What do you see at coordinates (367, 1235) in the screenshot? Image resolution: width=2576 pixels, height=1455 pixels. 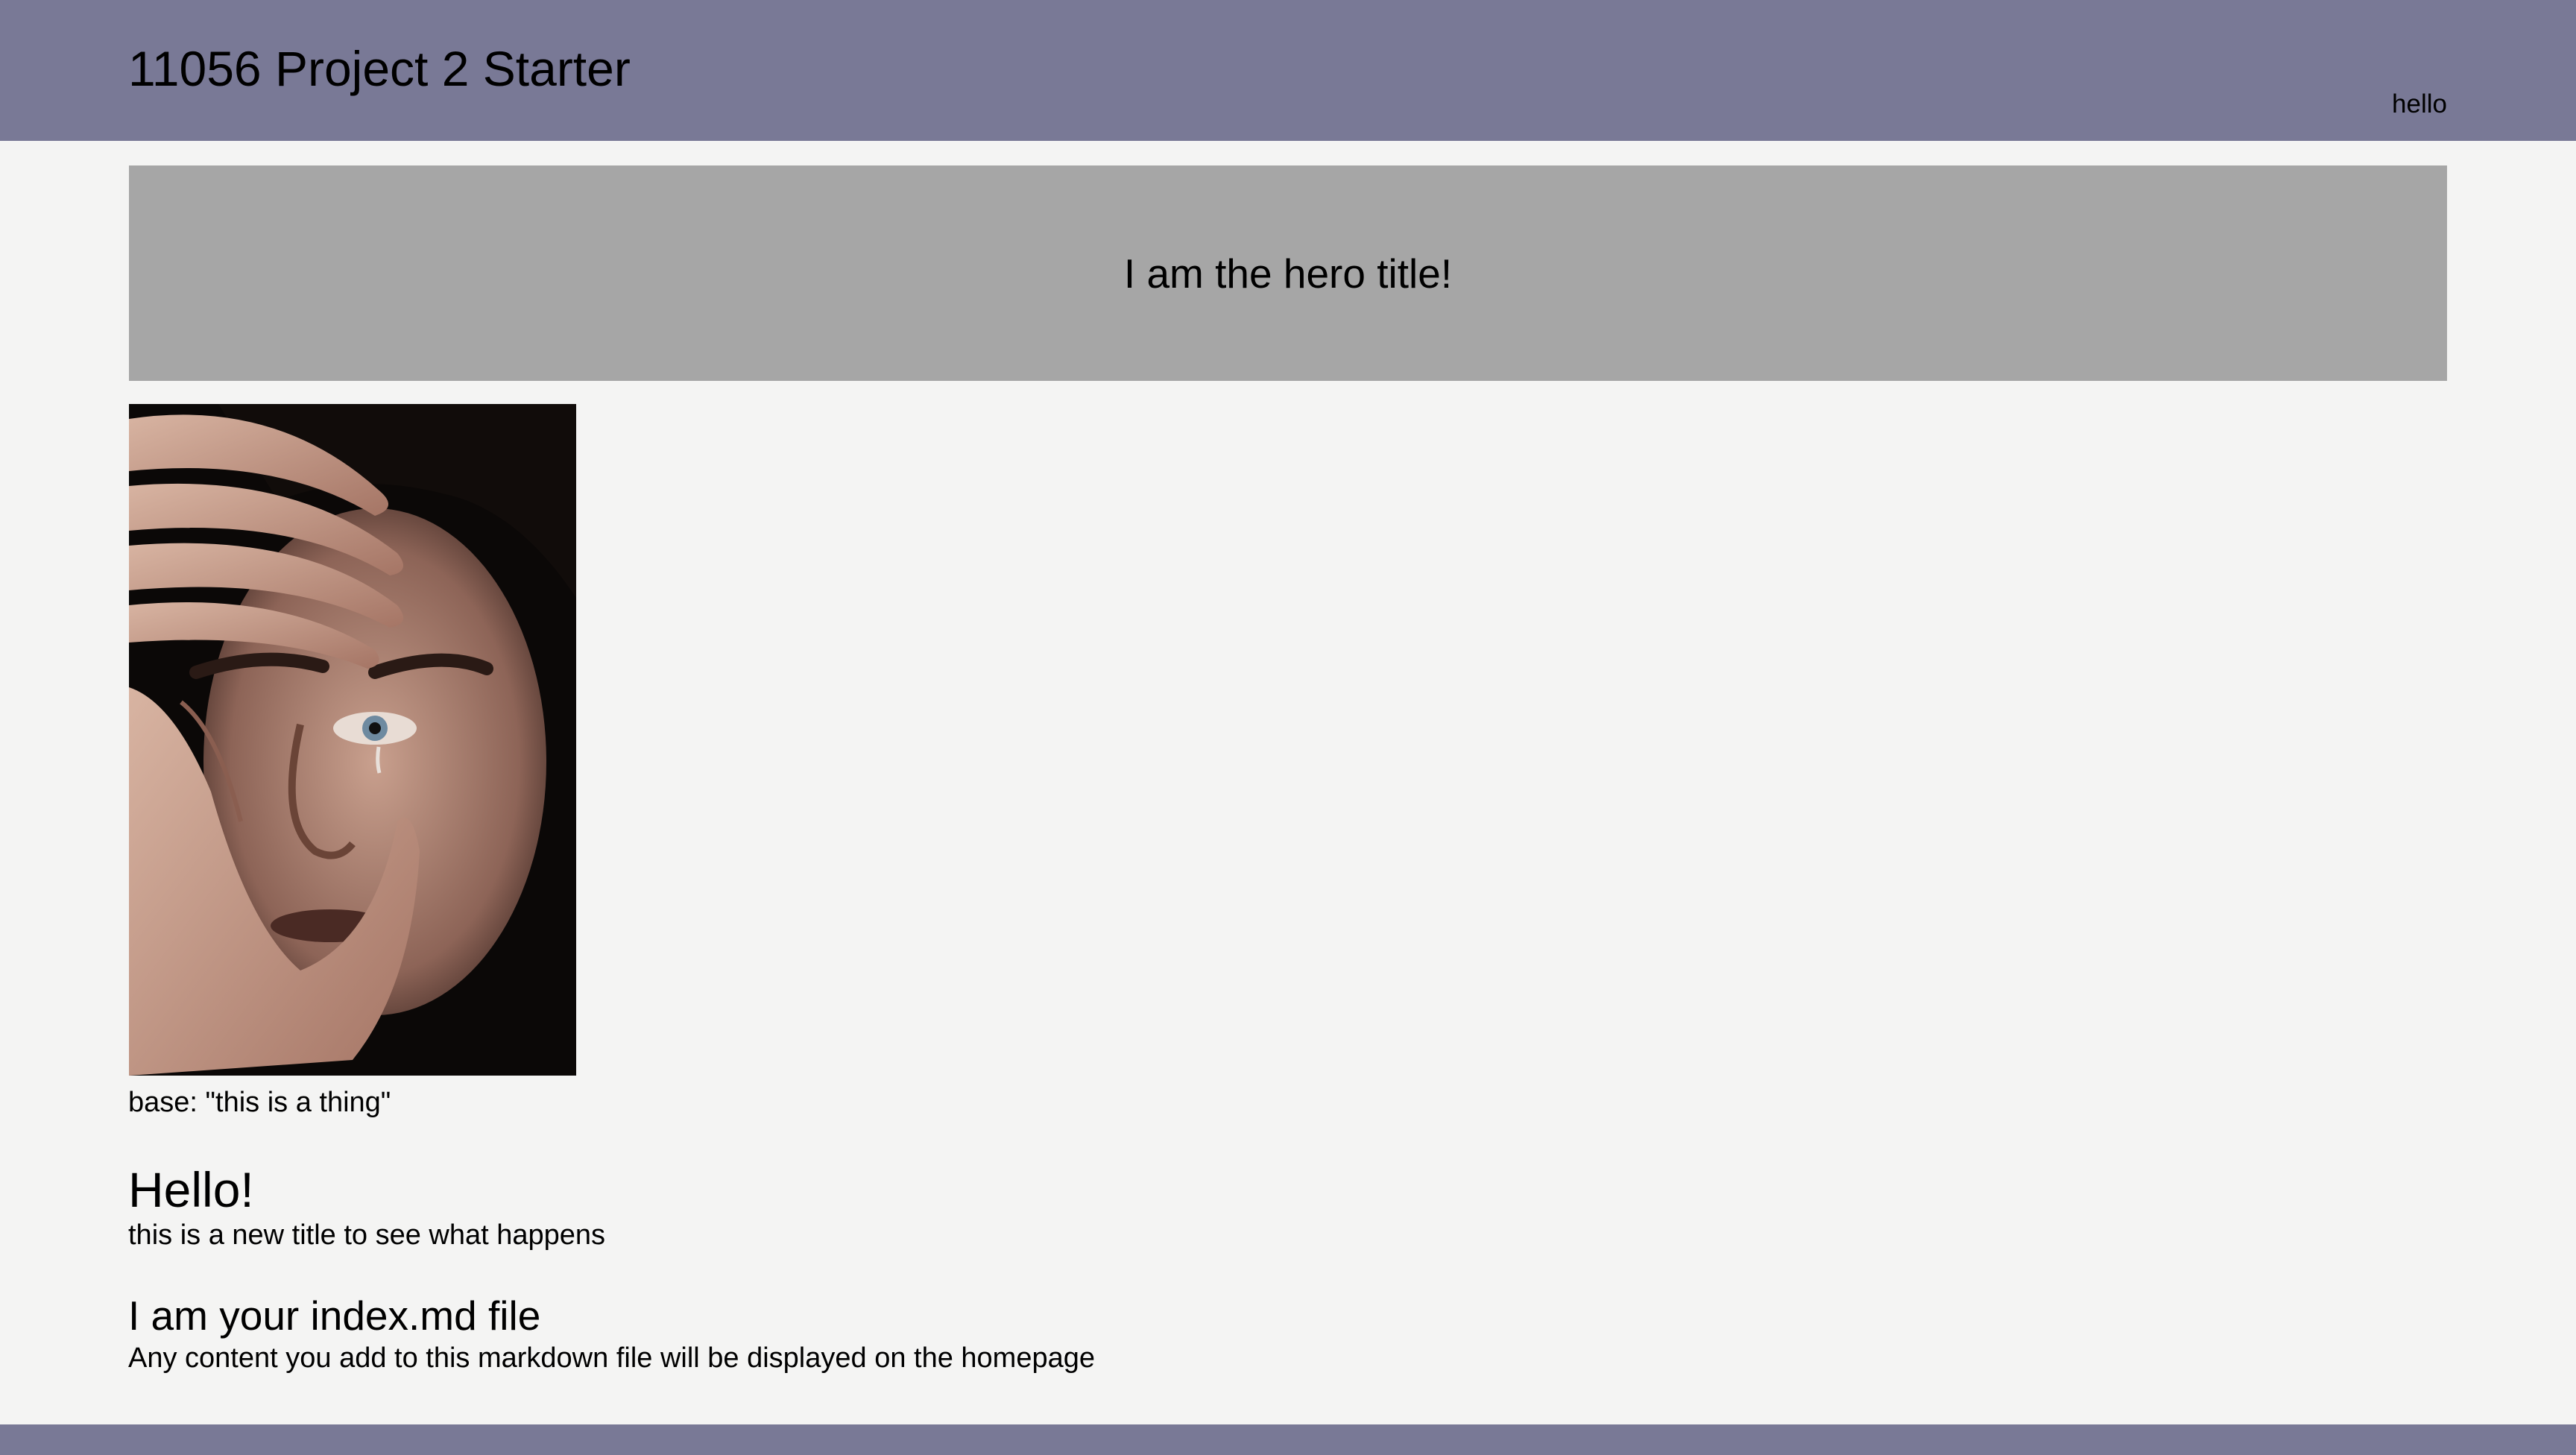 I see `hello-text: this is a new title to see what happens` at bounding box center [367, 1235].